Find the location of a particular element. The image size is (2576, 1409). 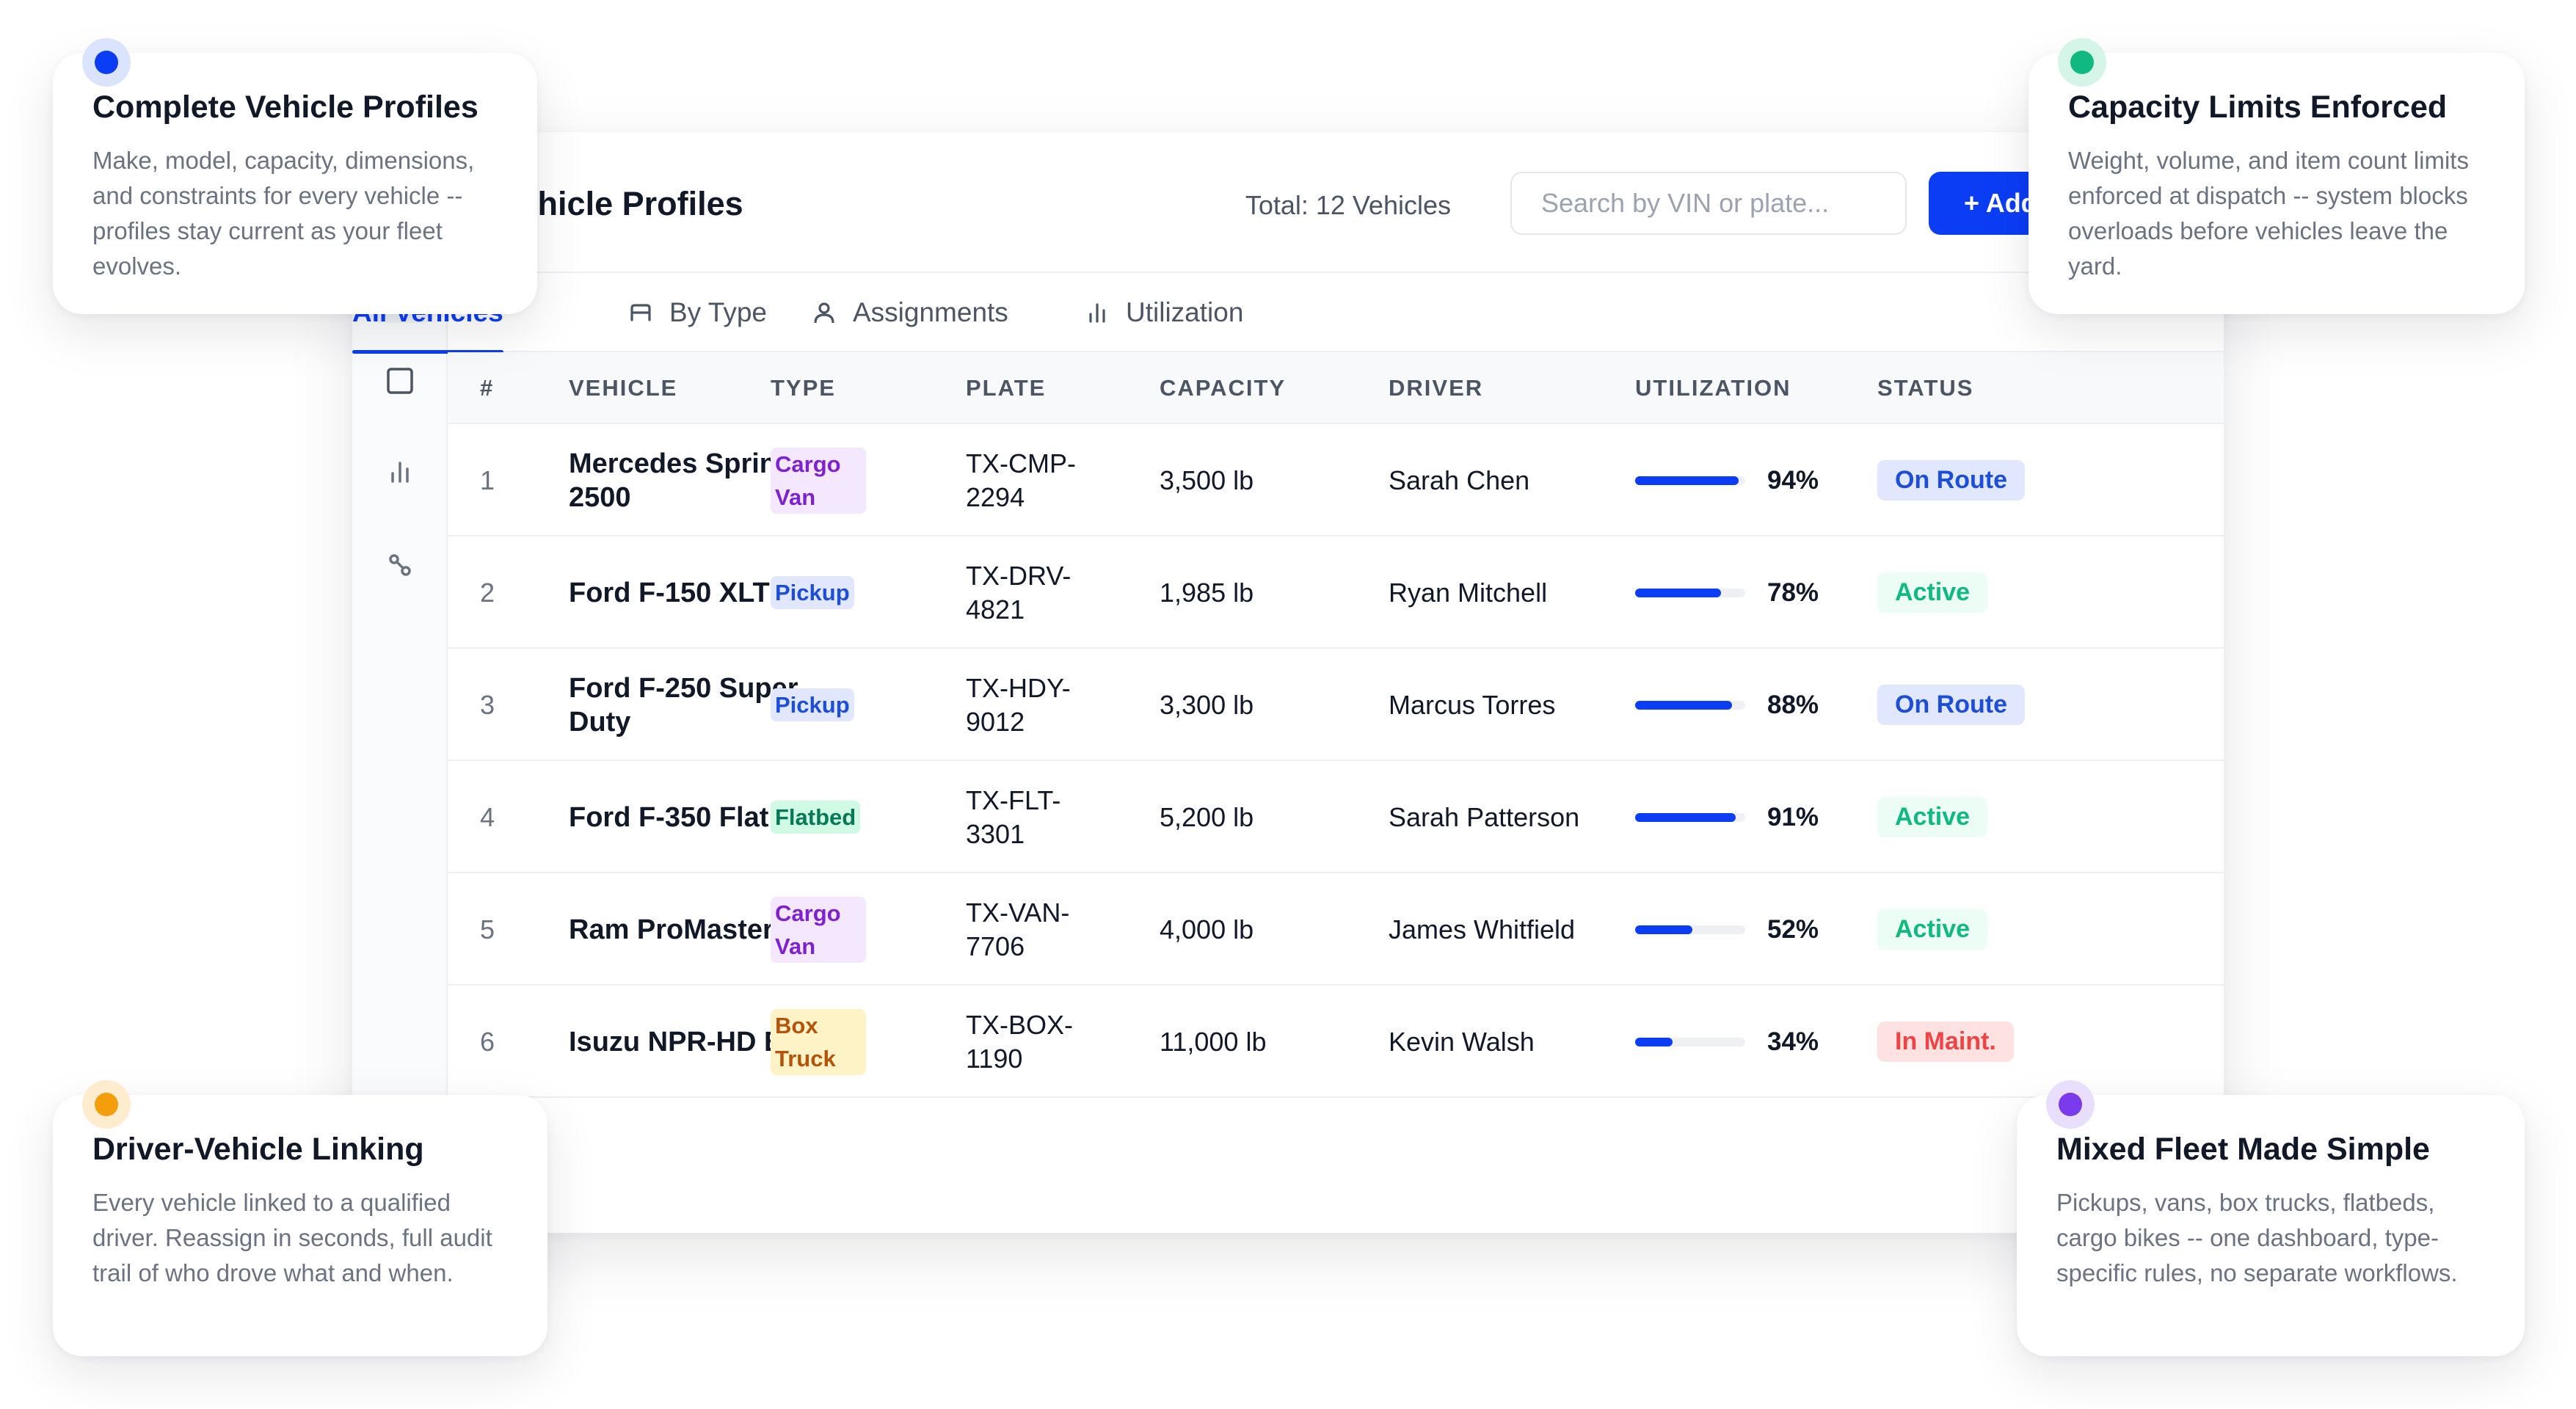

utilization-meter: 34% is located at coordinates (1727, 1042).